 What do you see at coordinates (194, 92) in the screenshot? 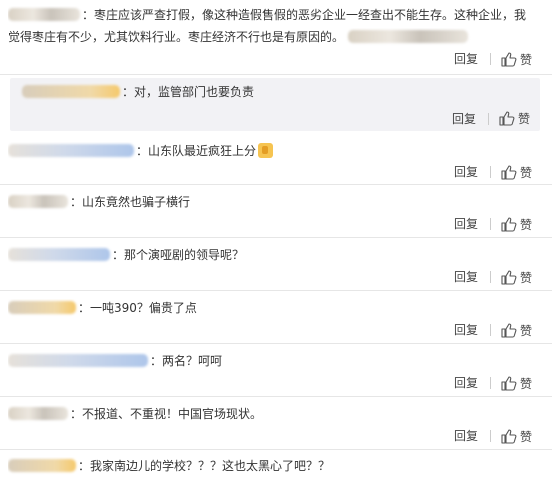
I see `reply-text: 对，监管部门也要负责` at bounding box center [194, 92].